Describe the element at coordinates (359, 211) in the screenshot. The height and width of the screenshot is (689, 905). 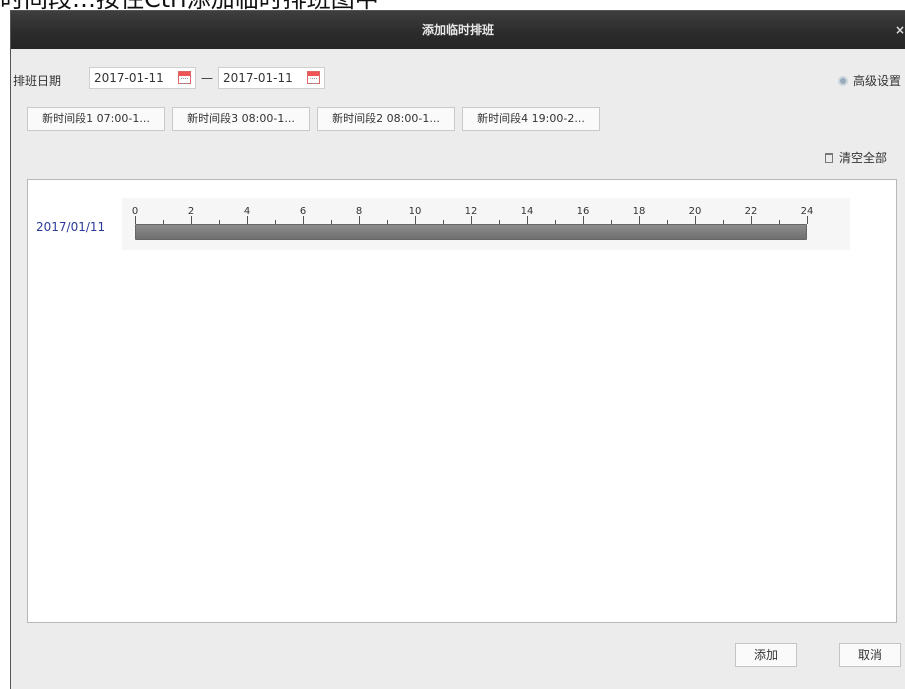
I see `timeline-hour-label: 8` at that location.